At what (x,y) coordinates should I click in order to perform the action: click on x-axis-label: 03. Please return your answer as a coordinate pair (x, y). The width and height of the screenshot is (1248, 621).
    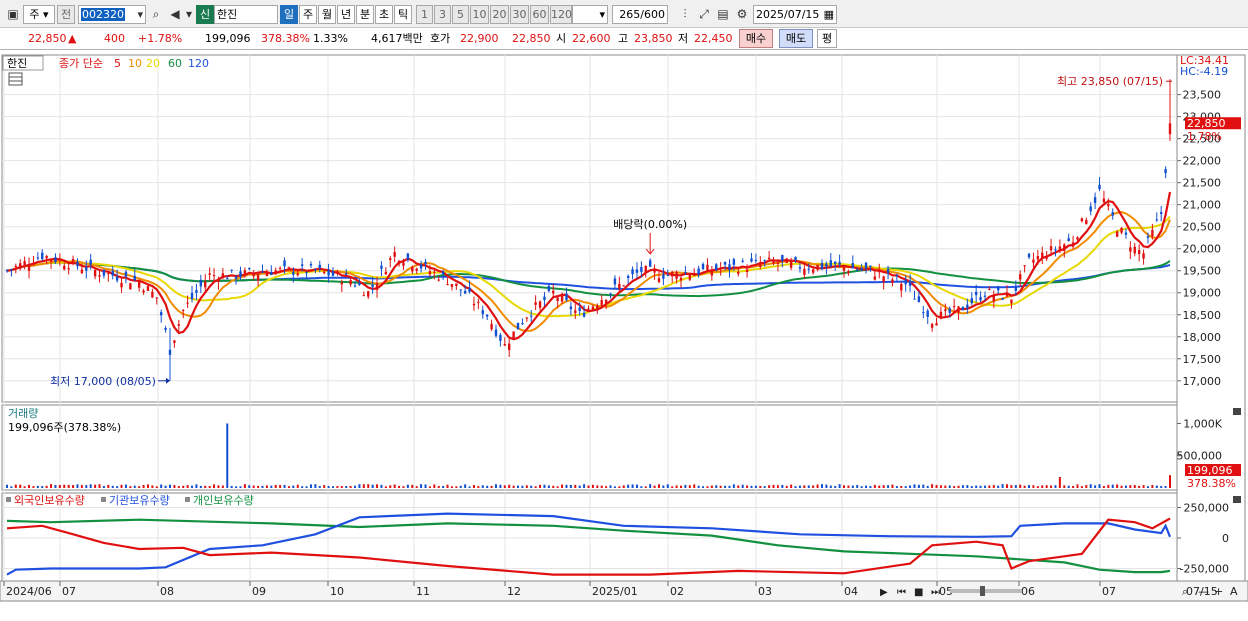
    Looking at the image, I should click on (765, 591).